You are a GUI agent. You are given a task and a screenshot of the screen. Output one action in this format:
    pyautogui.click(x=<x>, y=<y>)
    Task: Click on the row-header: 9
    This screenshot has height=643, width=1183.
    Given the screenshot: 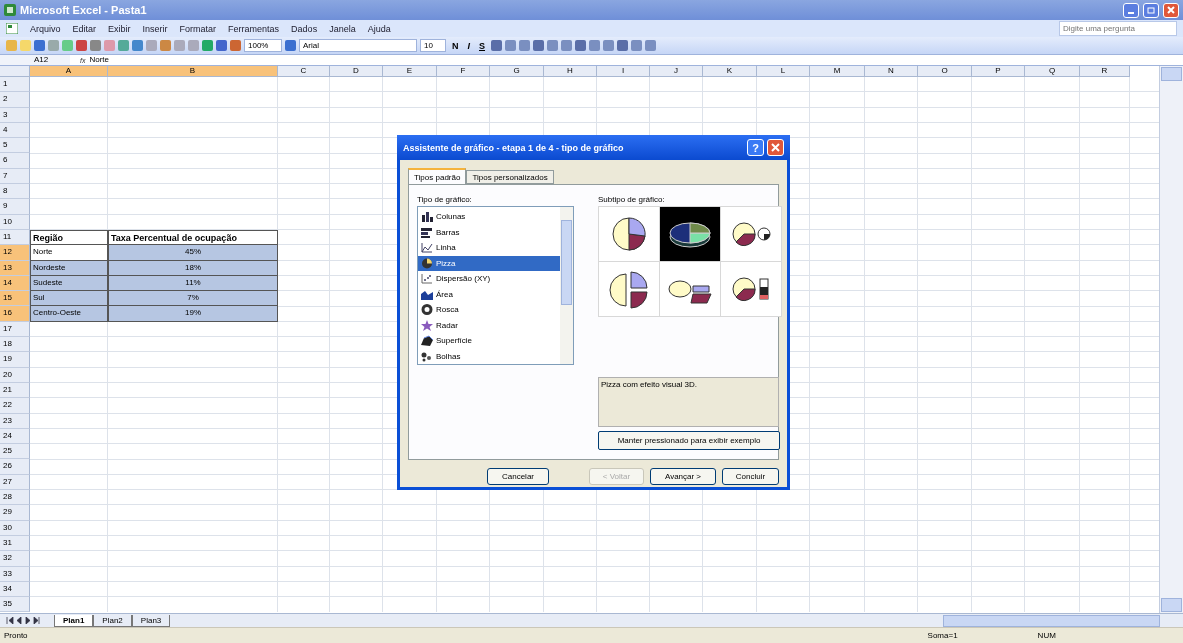 What is the action you would take?
    pyautogui.click(x=15, y=207)
    